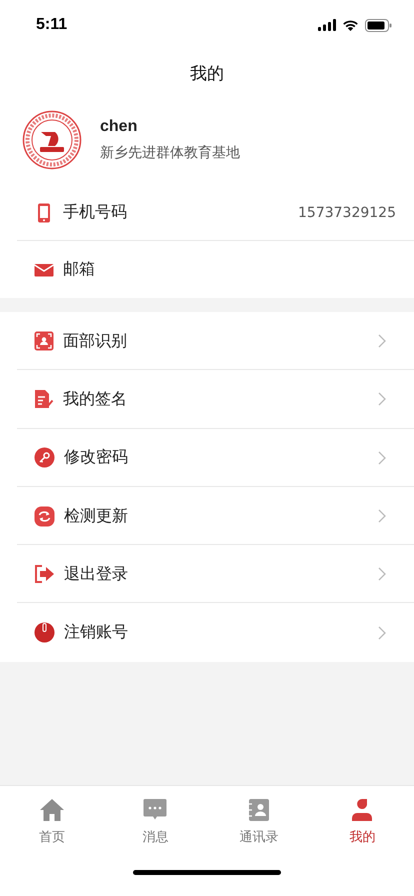  I want to click on organization-name: 新乡先进群体教育基地, so click(170, 153).